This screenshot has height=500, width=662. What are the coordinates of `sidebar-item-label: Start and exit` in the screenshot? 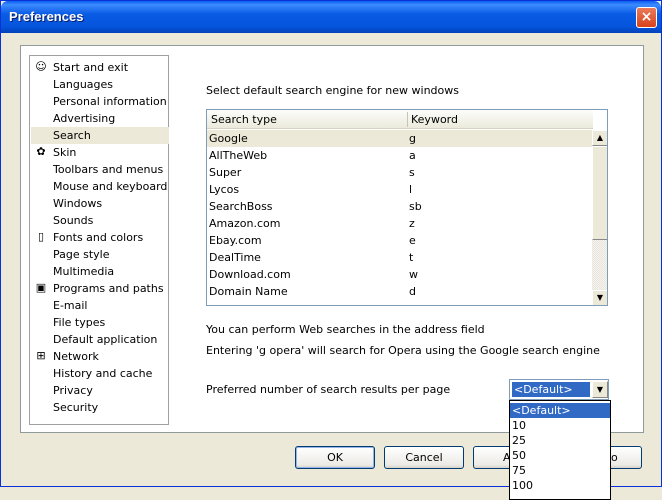 It's located at (91, 67).